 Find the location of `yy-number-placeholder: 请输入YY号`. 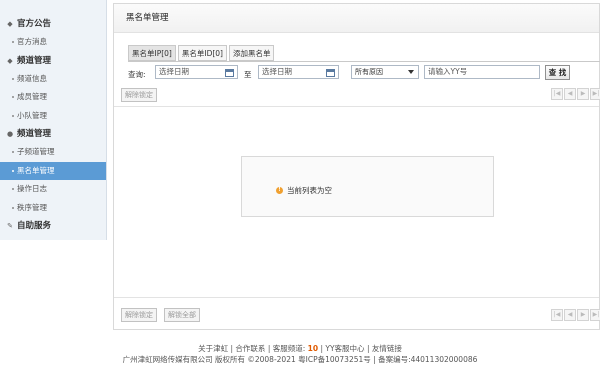

yy-number-placeholder: 请输入YY号 is located at coordinates (448, 71).